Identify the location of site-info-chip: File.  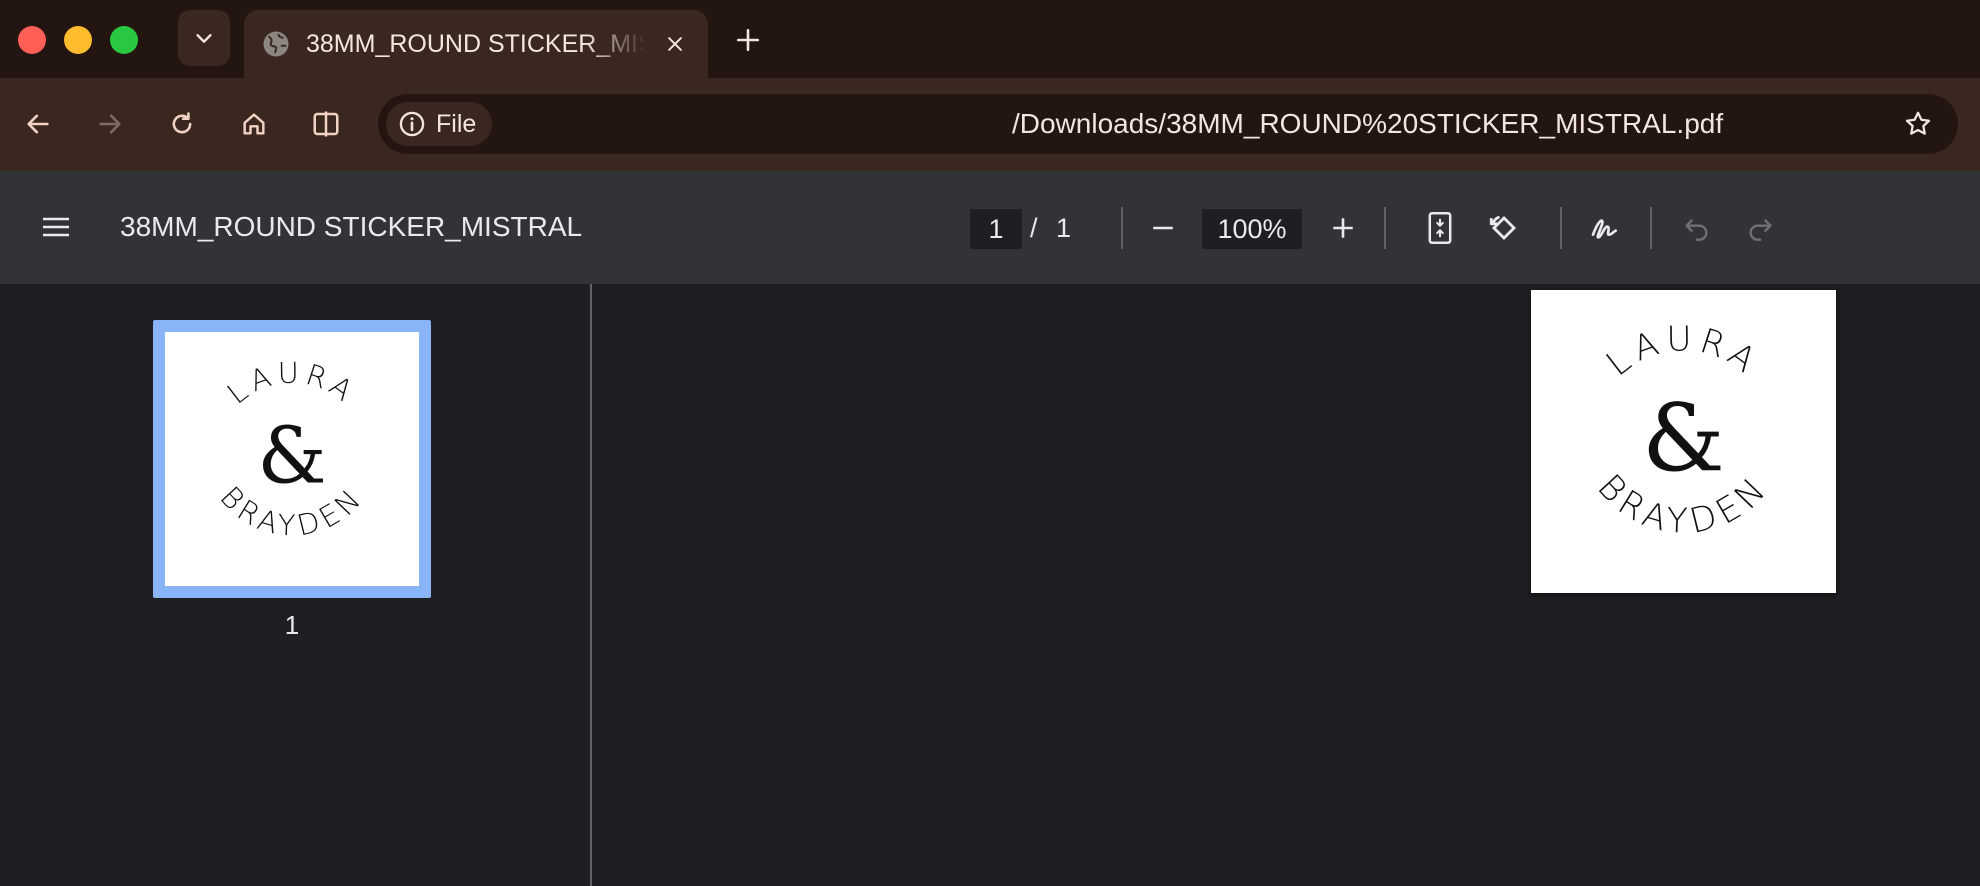
(439, 124).